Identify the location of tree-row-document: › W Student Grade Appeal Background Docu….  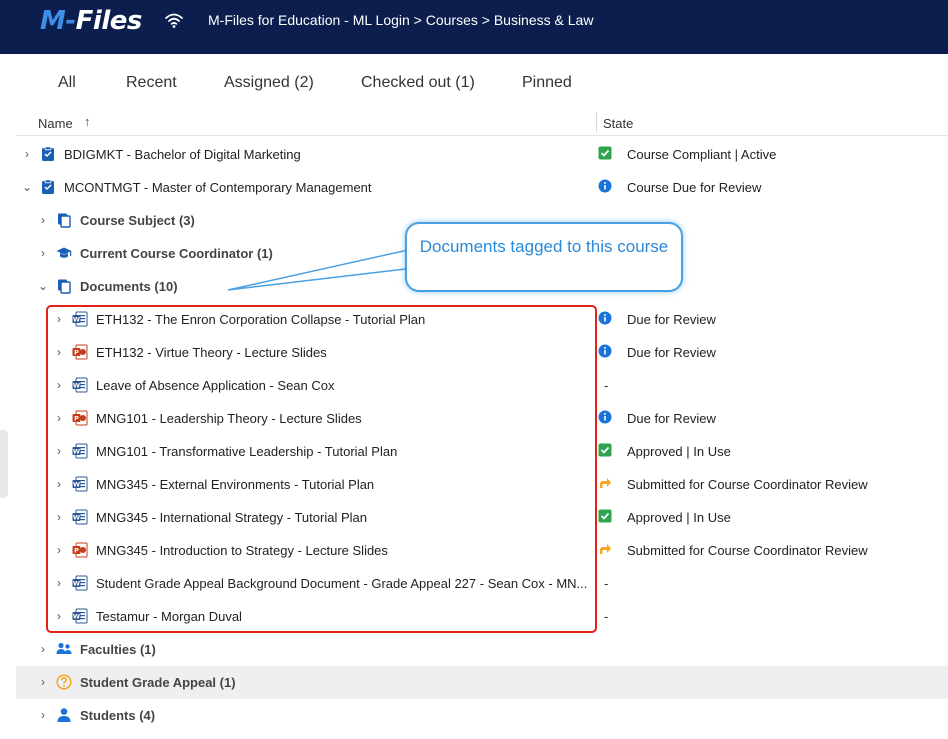
(482, 583).